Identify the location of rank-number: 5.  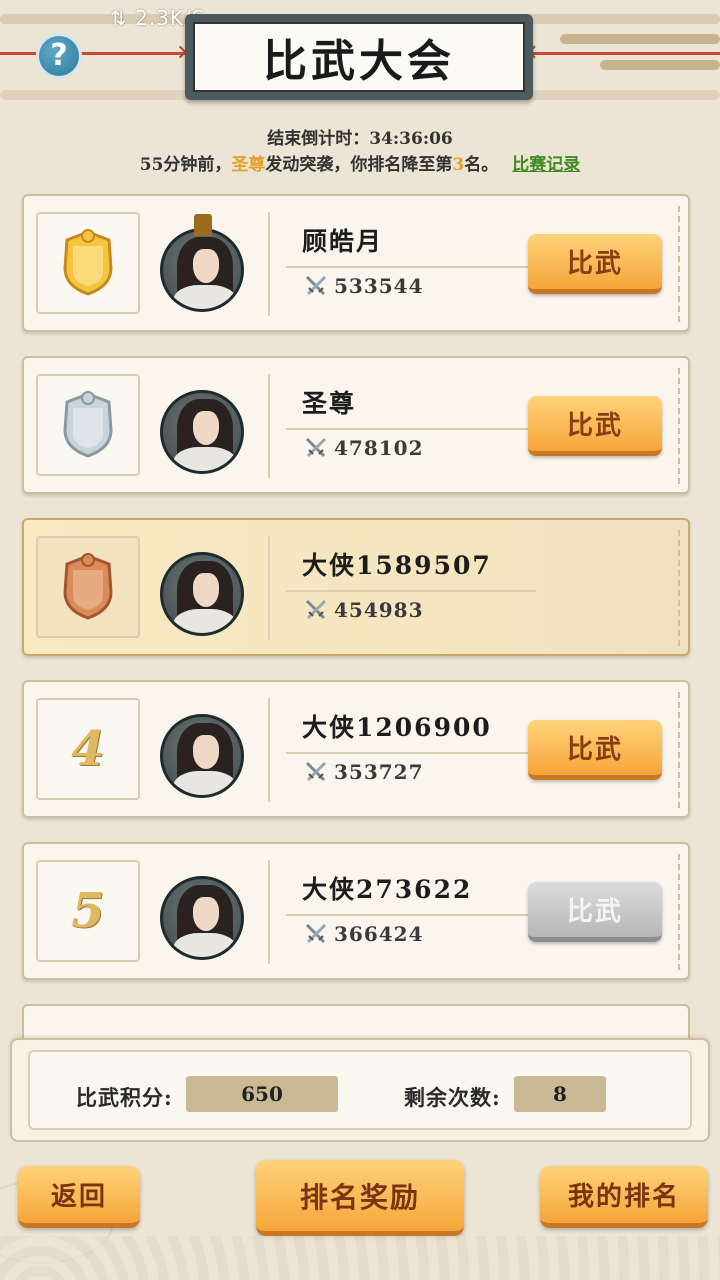
(88, 911).